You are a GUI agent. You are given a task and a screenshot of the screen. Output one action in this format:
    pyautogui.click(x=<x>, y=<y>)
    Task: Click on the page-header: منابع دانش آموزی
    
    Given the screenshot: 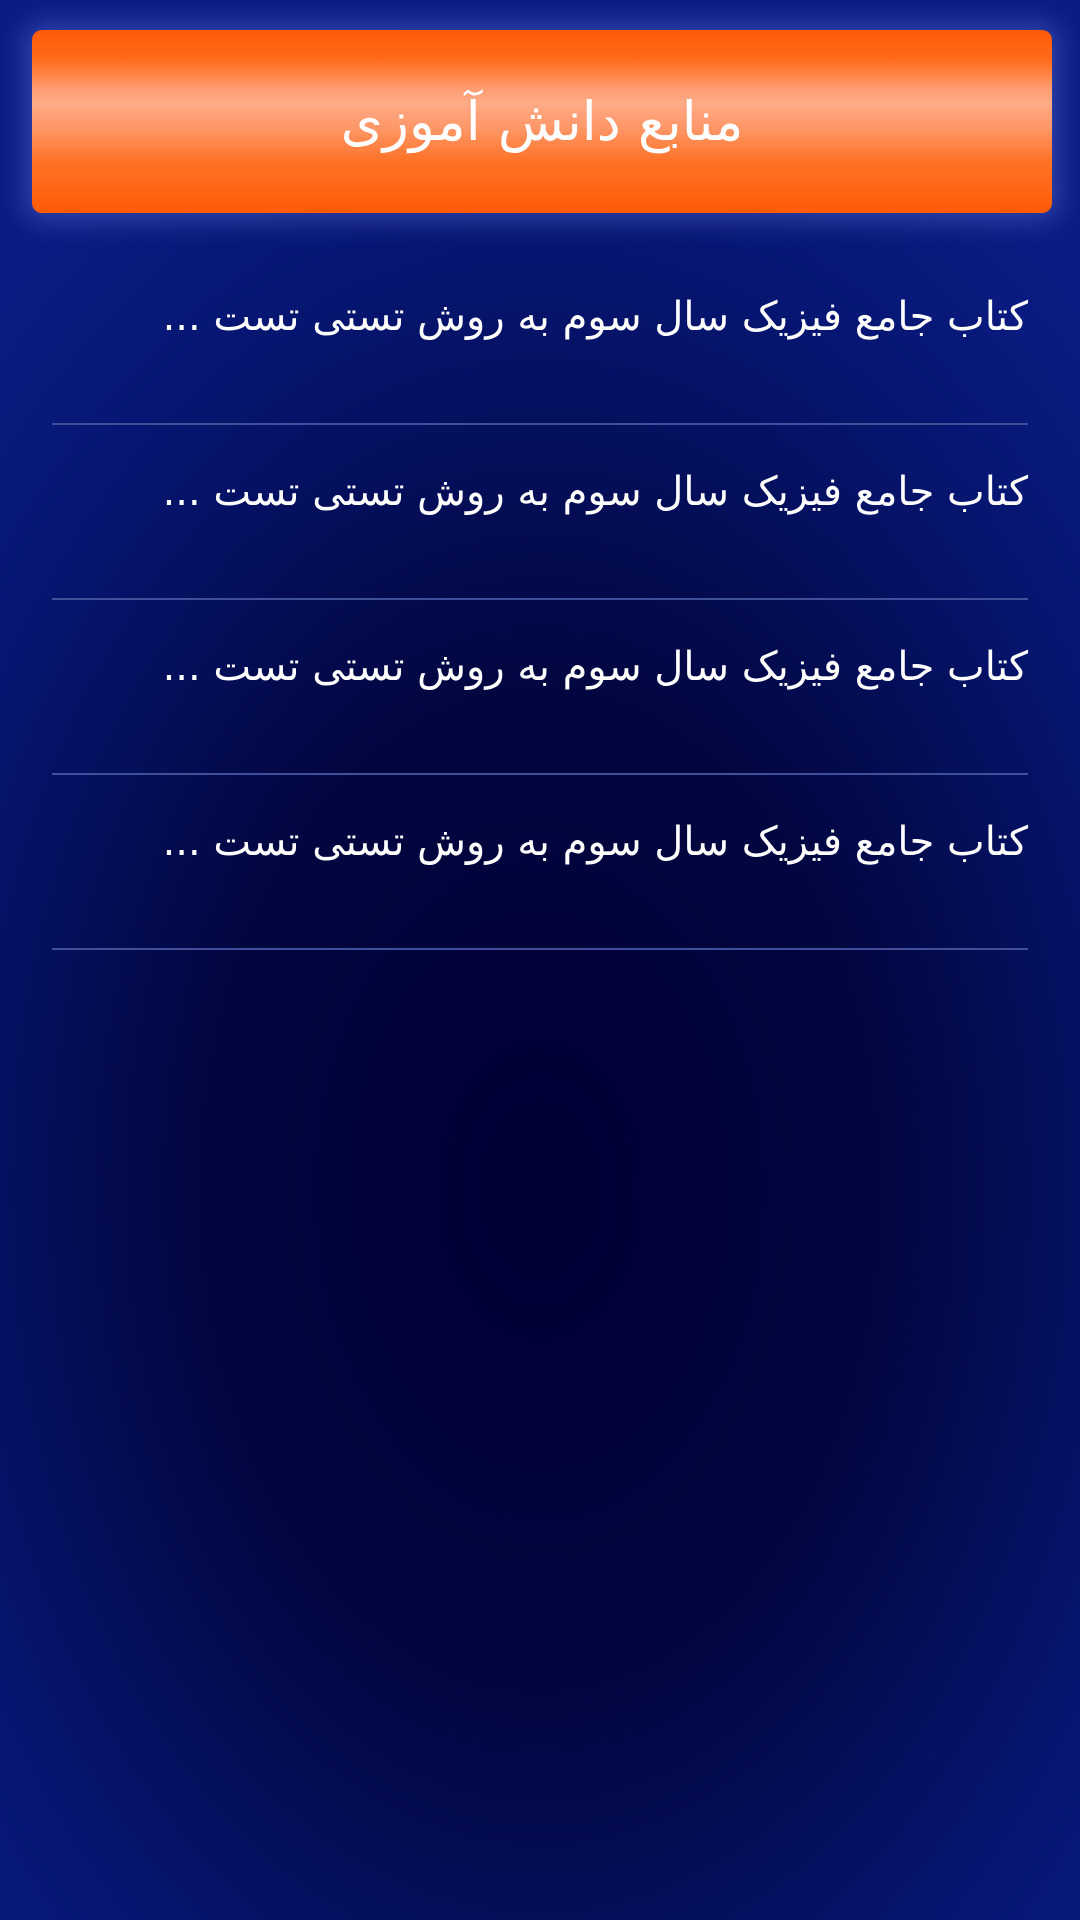 What is the action you would take?
    pyautogui.click(x=542, y=121)
    